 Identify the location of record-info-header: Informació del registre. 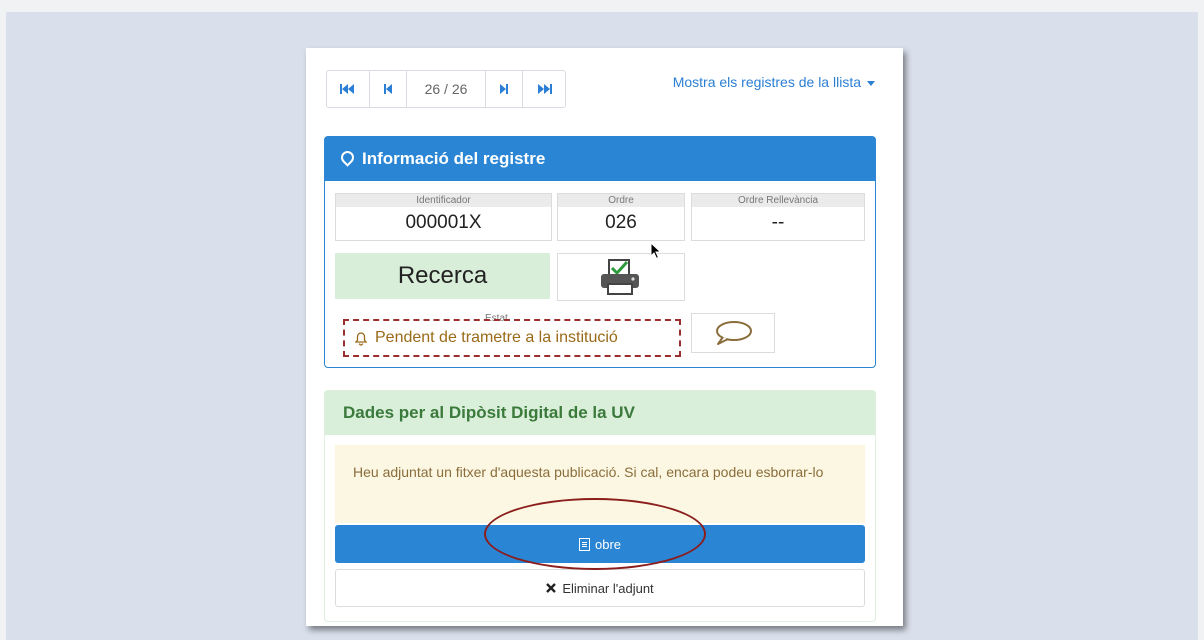
(600, 159).